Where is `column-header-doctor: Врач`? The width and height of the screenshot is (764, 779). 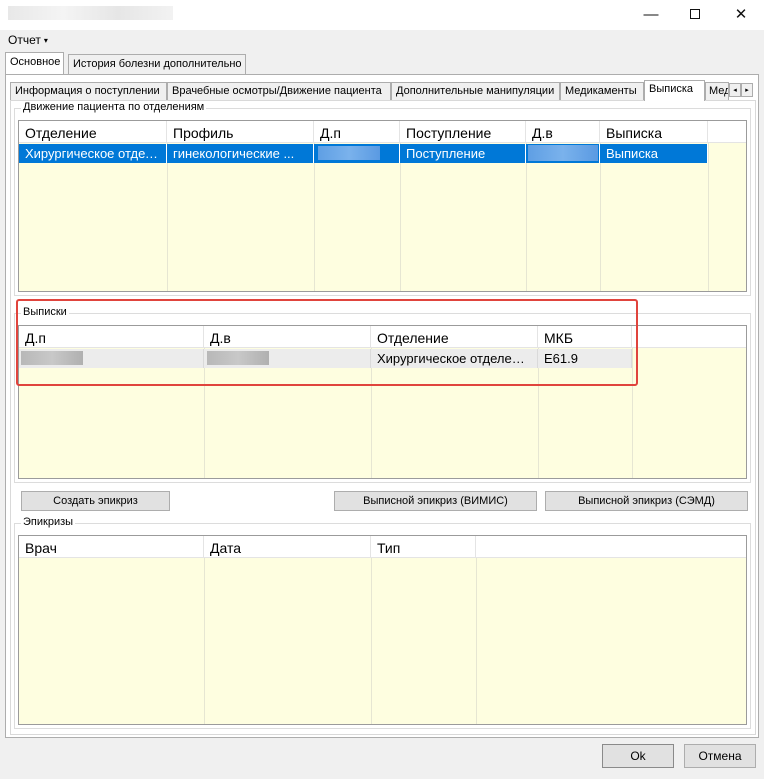
column-header-doctor: Врач is located at coordinates (111, 547).